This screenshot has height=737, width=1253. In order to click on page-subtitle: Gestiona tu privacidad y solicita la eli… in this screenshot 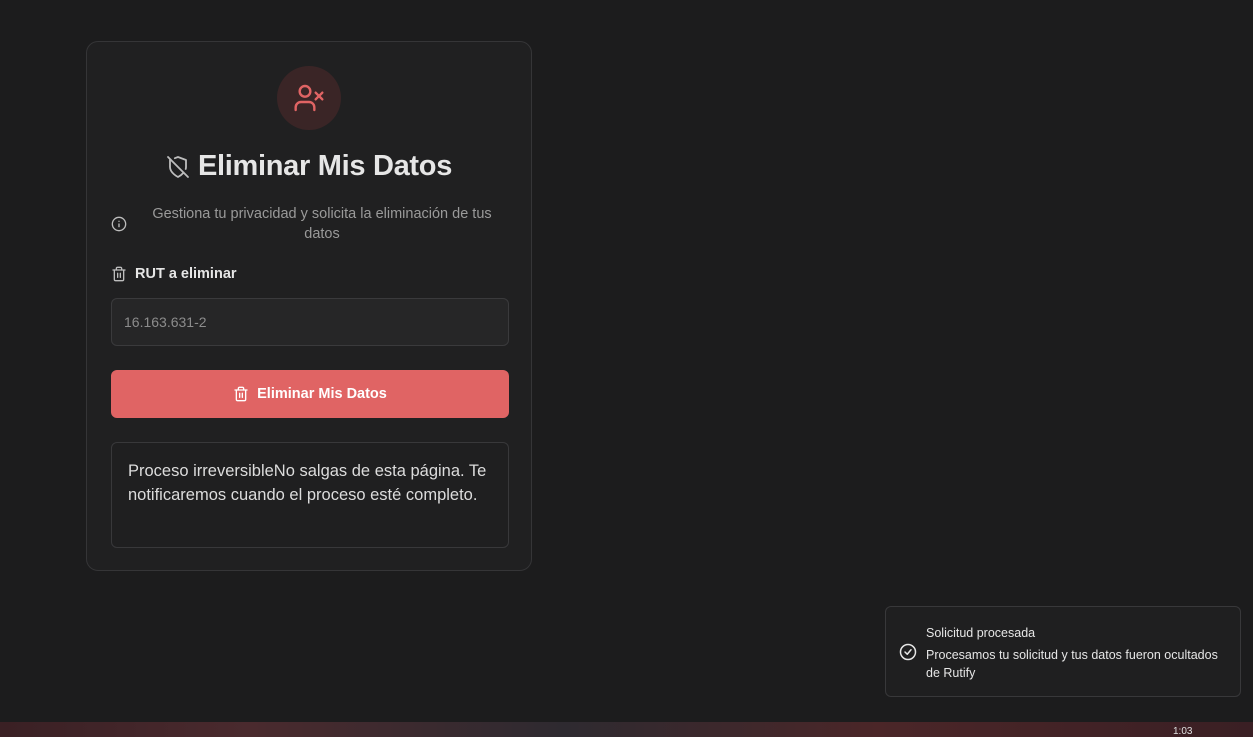, I will do `click(322, 224)`.